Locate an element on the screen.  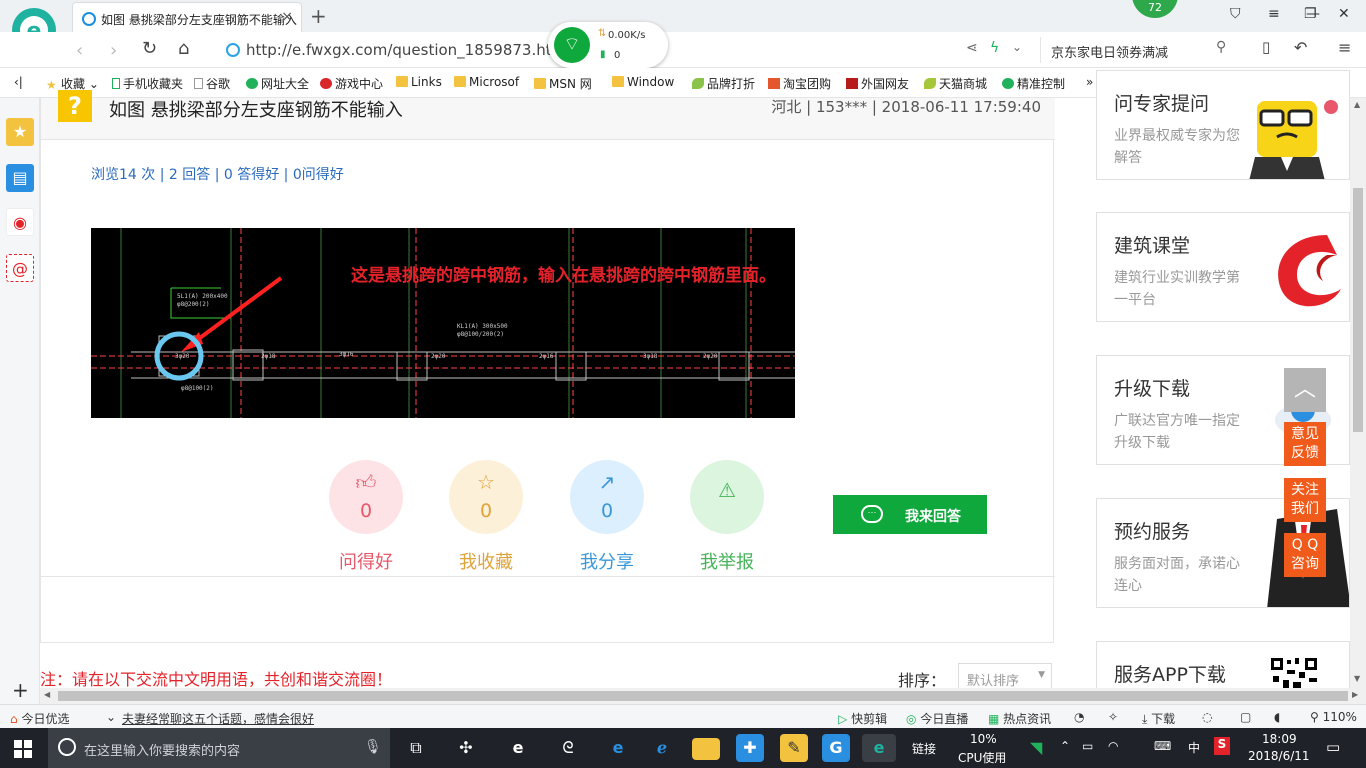
wifi-widget: ⌔ ⇅ 0.00K/s ▮ 0 is located at coordinates (608, 45).